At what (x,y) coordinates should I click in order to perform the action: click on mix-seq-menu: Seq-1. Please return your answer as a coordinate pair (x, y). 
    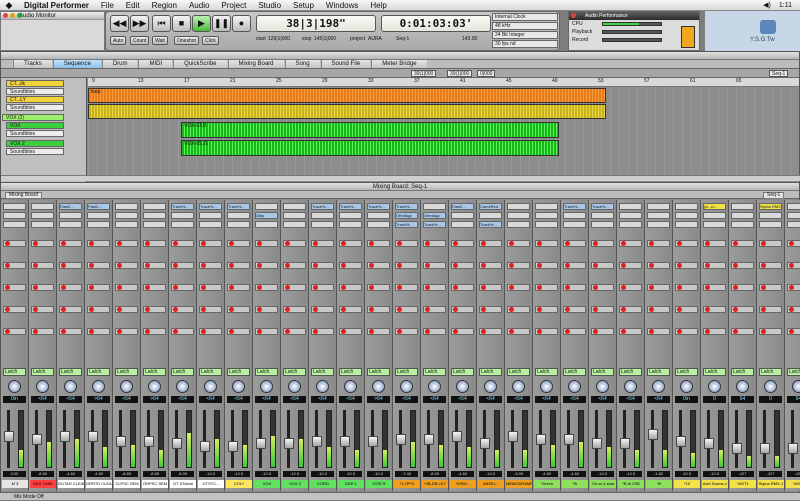
    Looking at the image, I should click on (774, 195).